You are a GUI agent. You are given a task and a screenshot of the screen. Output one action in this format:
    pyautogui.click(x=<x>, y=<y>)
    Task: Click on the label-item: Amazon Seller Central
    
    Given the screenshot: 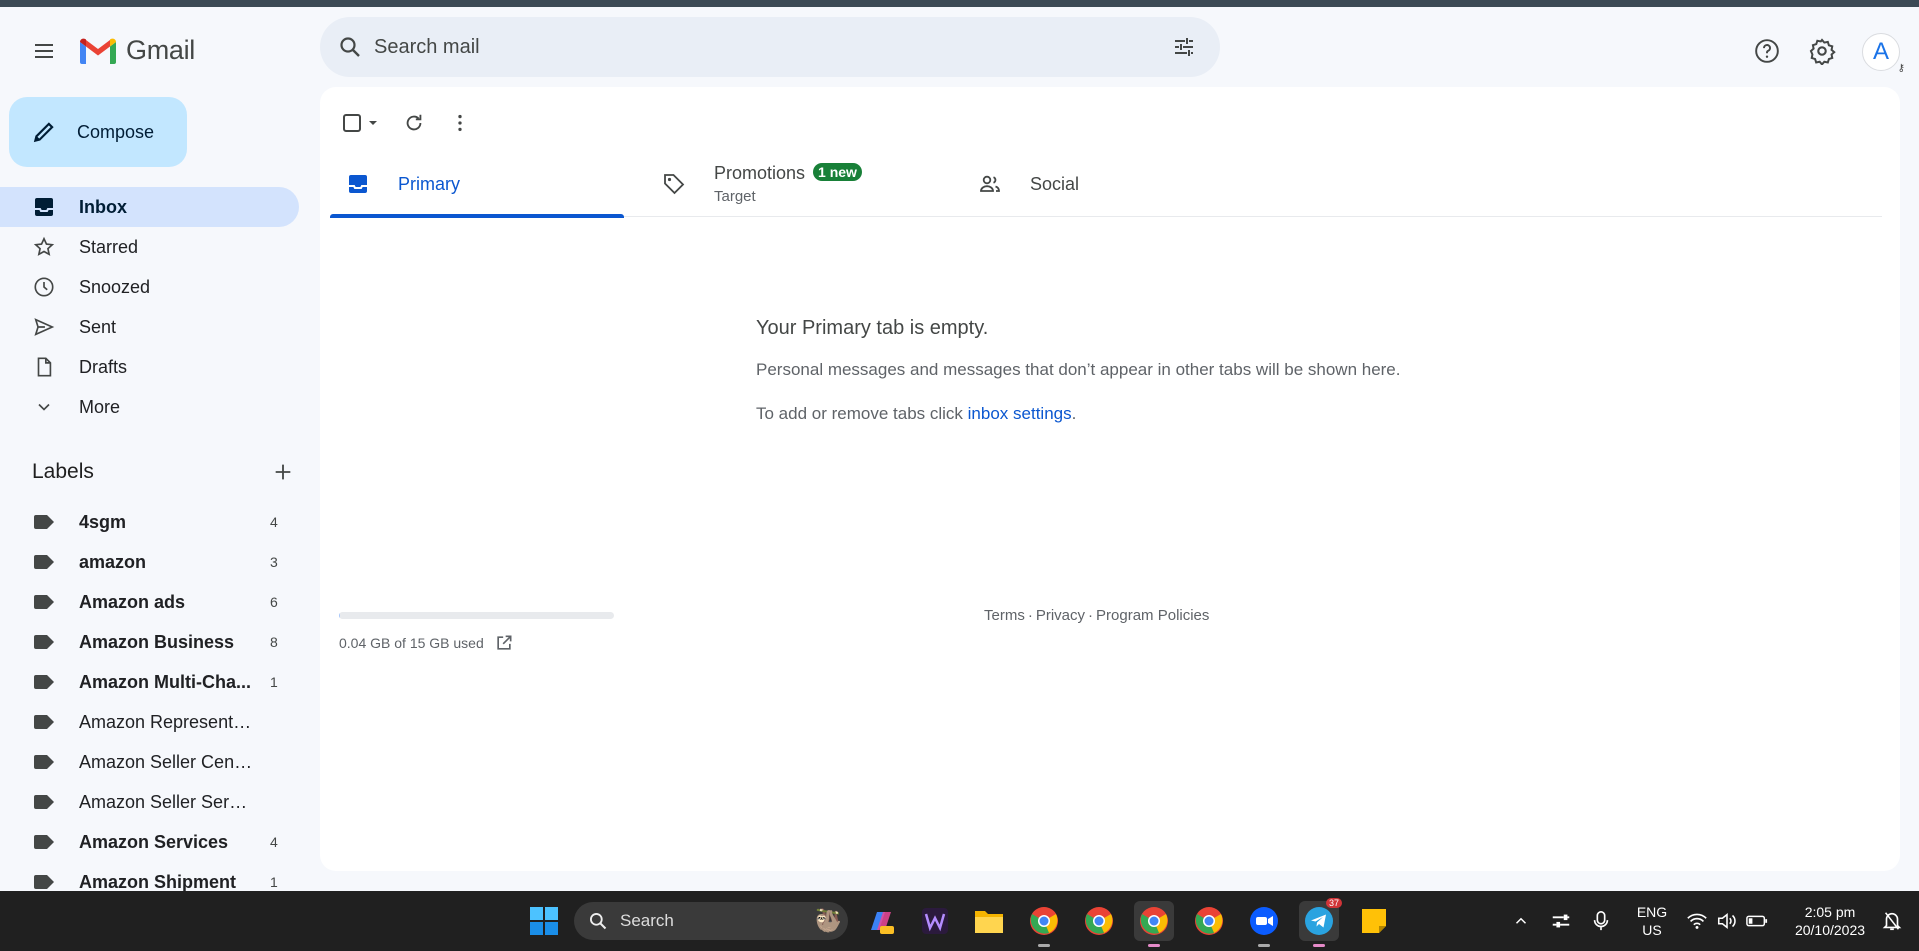 What is the action you would take?
    pyautogui.click(x=149, y=762)
    